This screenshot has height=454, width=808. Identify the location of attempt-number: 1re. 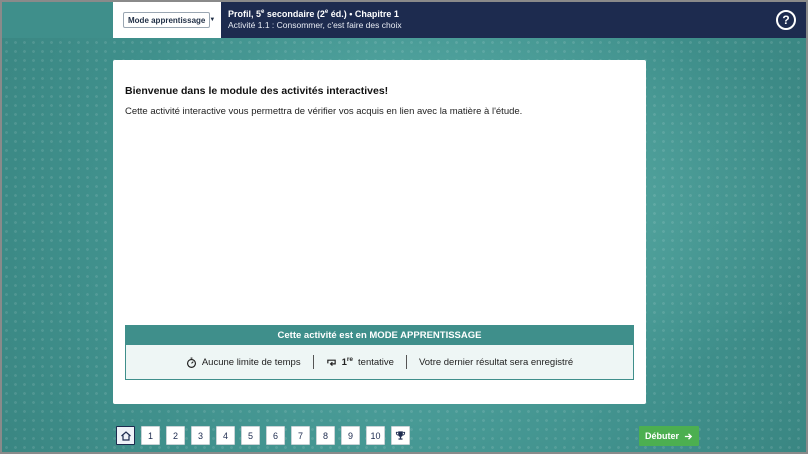
(347, 362).